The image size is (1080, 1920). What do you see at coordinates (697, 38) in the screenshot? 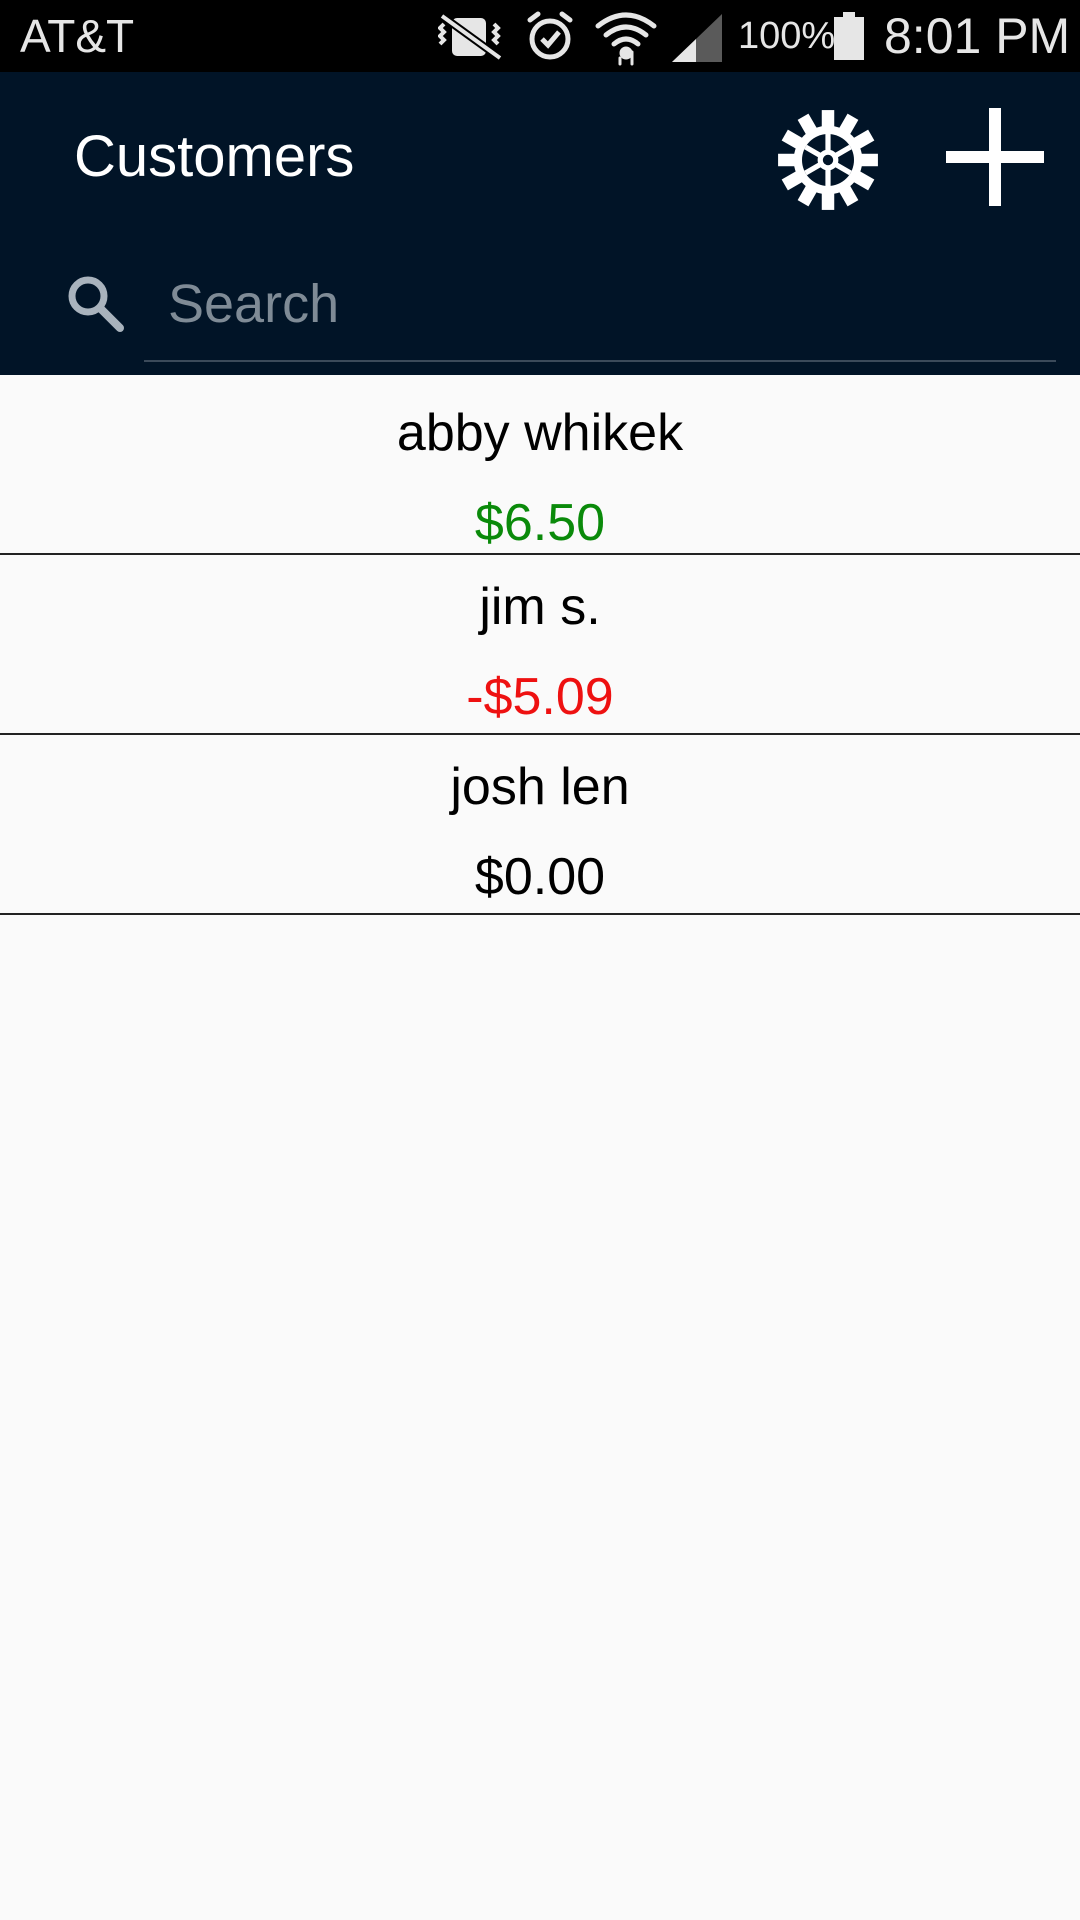
I see `signal-icon` at bounding box center [697, 38].